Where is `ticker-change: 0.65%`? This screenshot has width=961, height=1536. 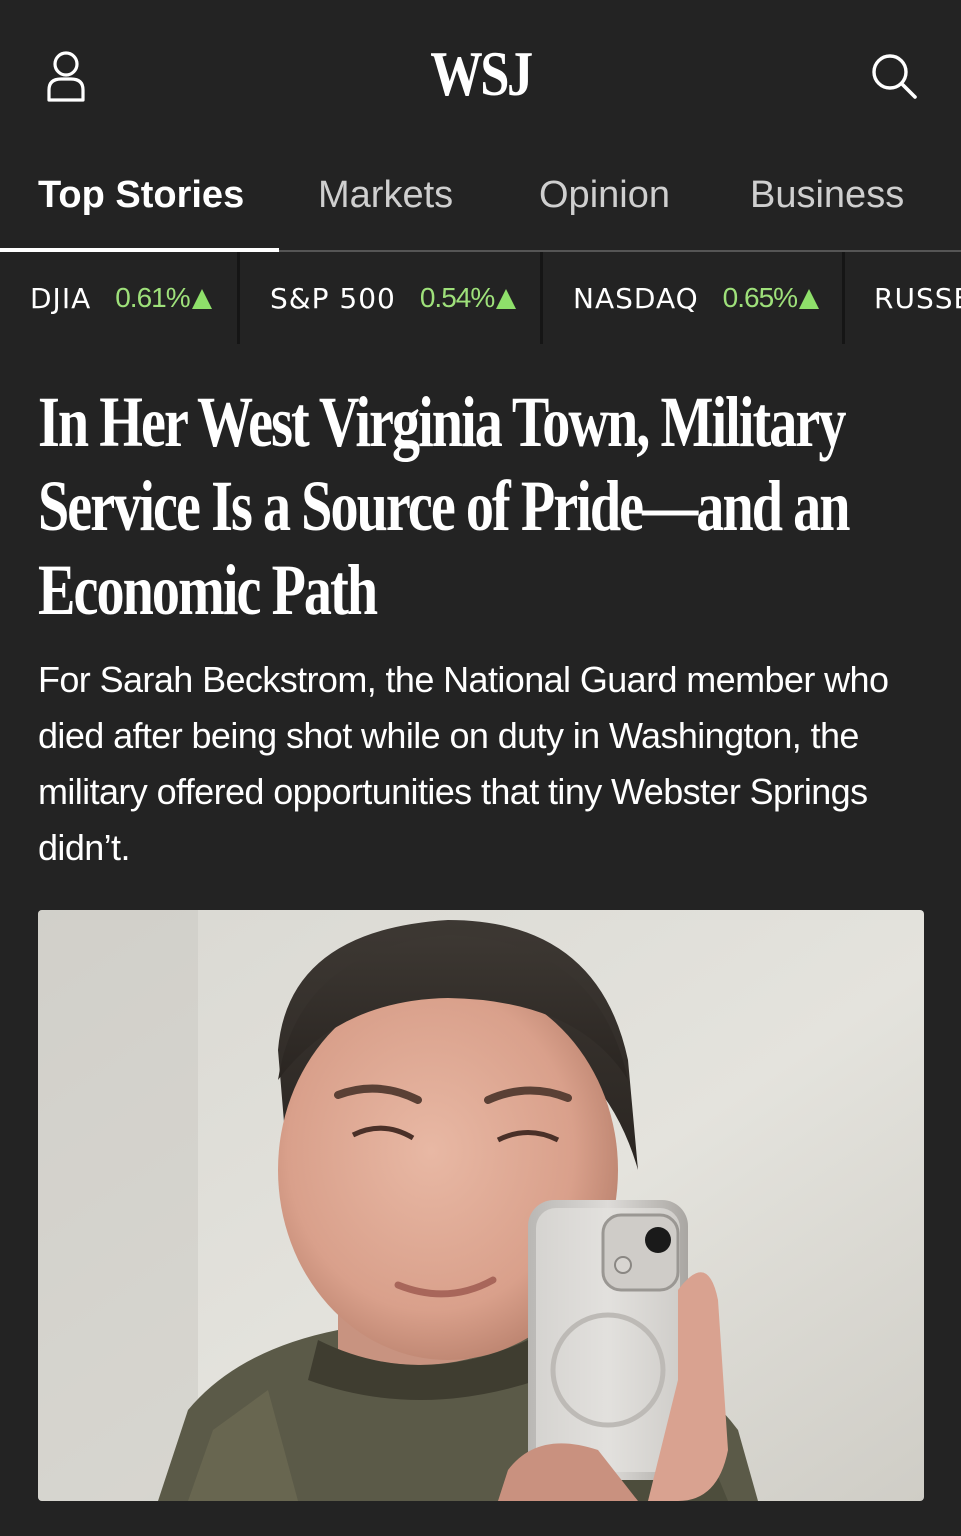 ticker-change: 0.65% is located at coordinates (760, 297).